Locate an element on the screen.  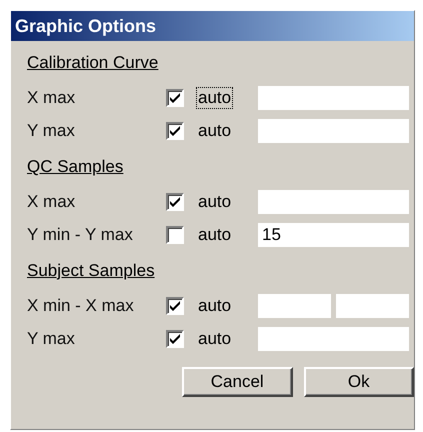
dialog-button: Cancel is located at coordinates (237, 382).